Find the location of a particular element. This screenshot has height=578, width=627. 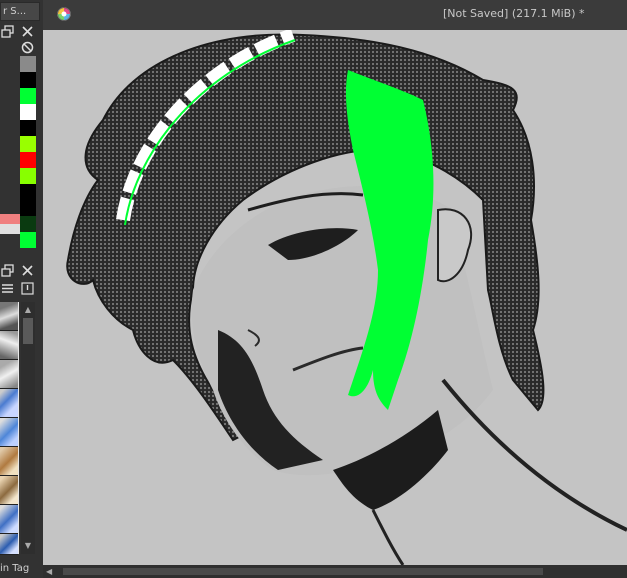

swatch-green is located at coordinates (28, 96).